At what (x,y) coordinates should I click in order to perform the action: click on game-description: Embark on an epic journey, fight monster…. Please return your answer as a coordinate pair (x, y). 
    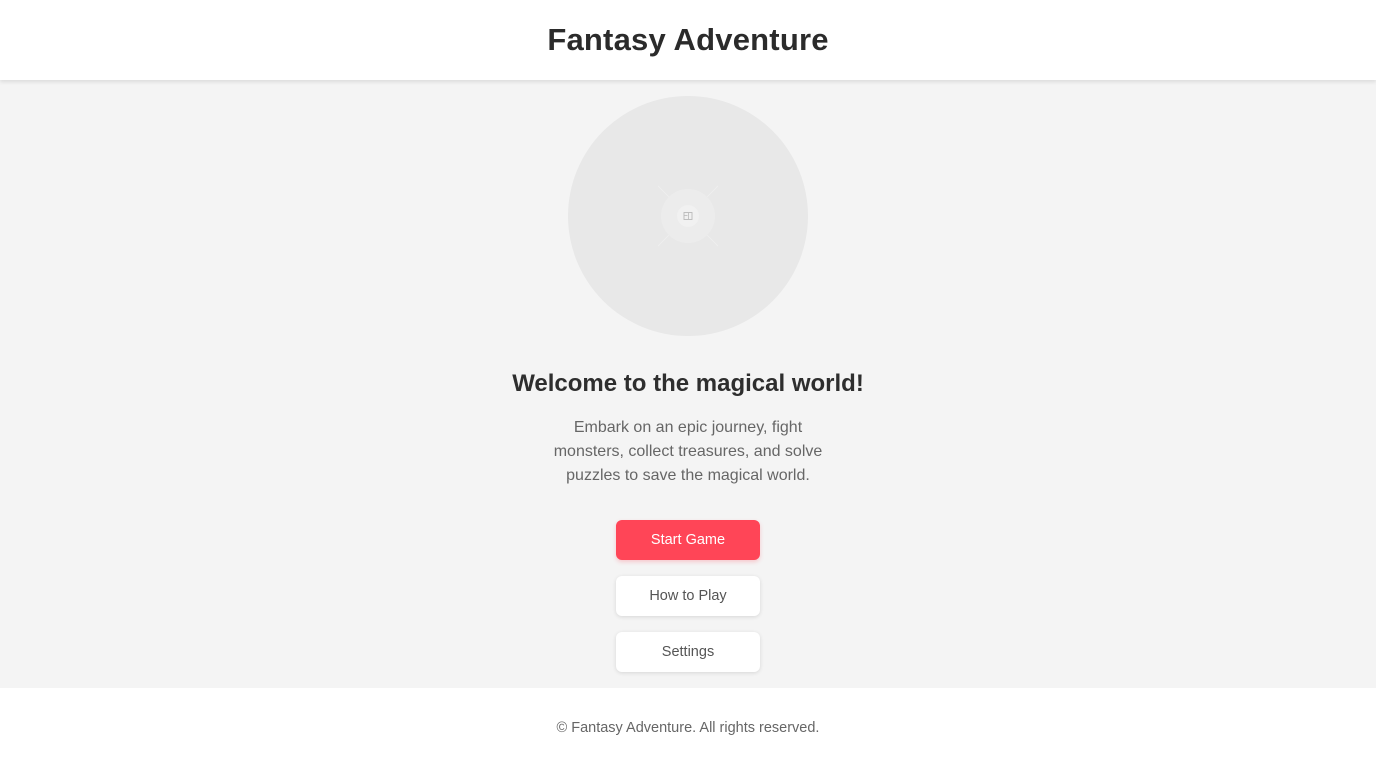
    Looking at the image, I should click on (688, 451).